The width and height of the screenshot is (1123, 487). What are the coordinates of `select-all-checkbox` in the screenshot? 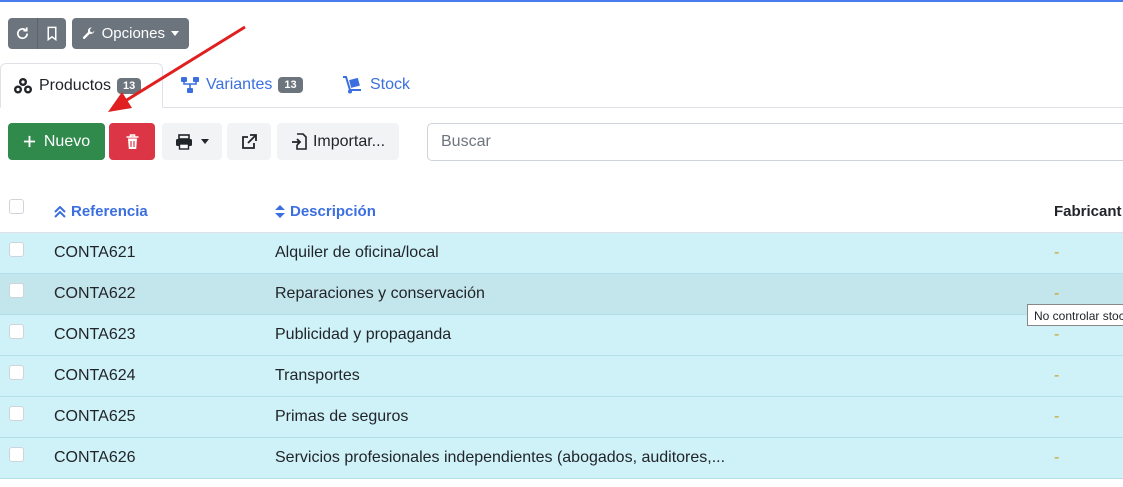 It's located at (16, 206).